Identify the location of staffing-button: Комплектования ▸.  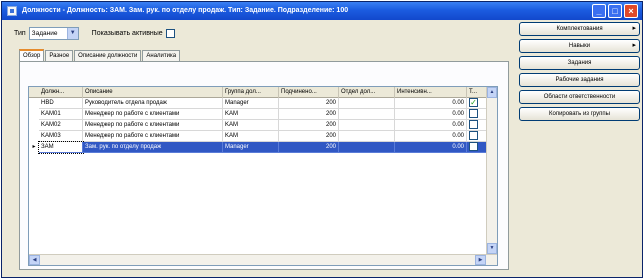
(579, 29).